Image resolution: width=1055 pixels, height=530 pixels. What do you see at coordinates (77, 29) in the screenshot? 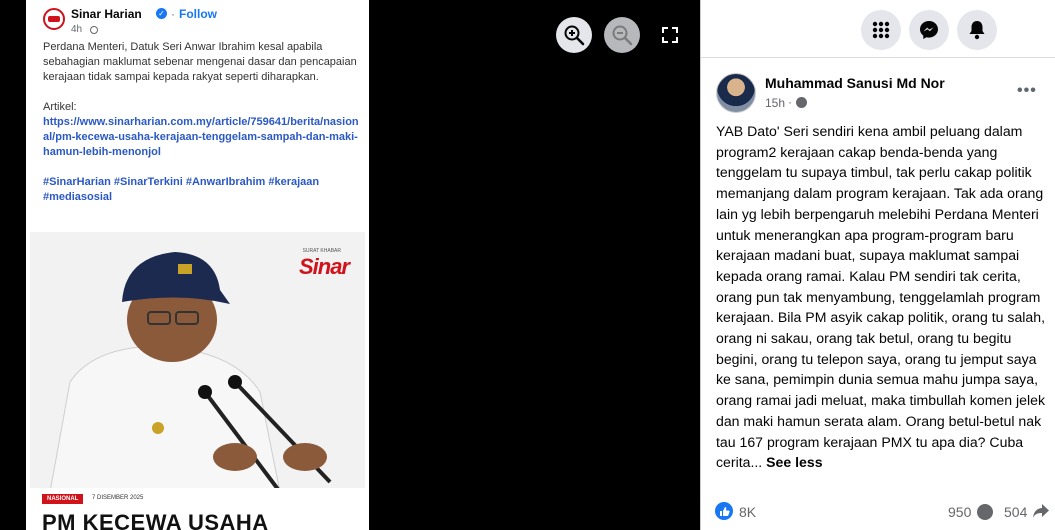
I see `embedded-post-time: 4h` at bounding box center [77, 29].